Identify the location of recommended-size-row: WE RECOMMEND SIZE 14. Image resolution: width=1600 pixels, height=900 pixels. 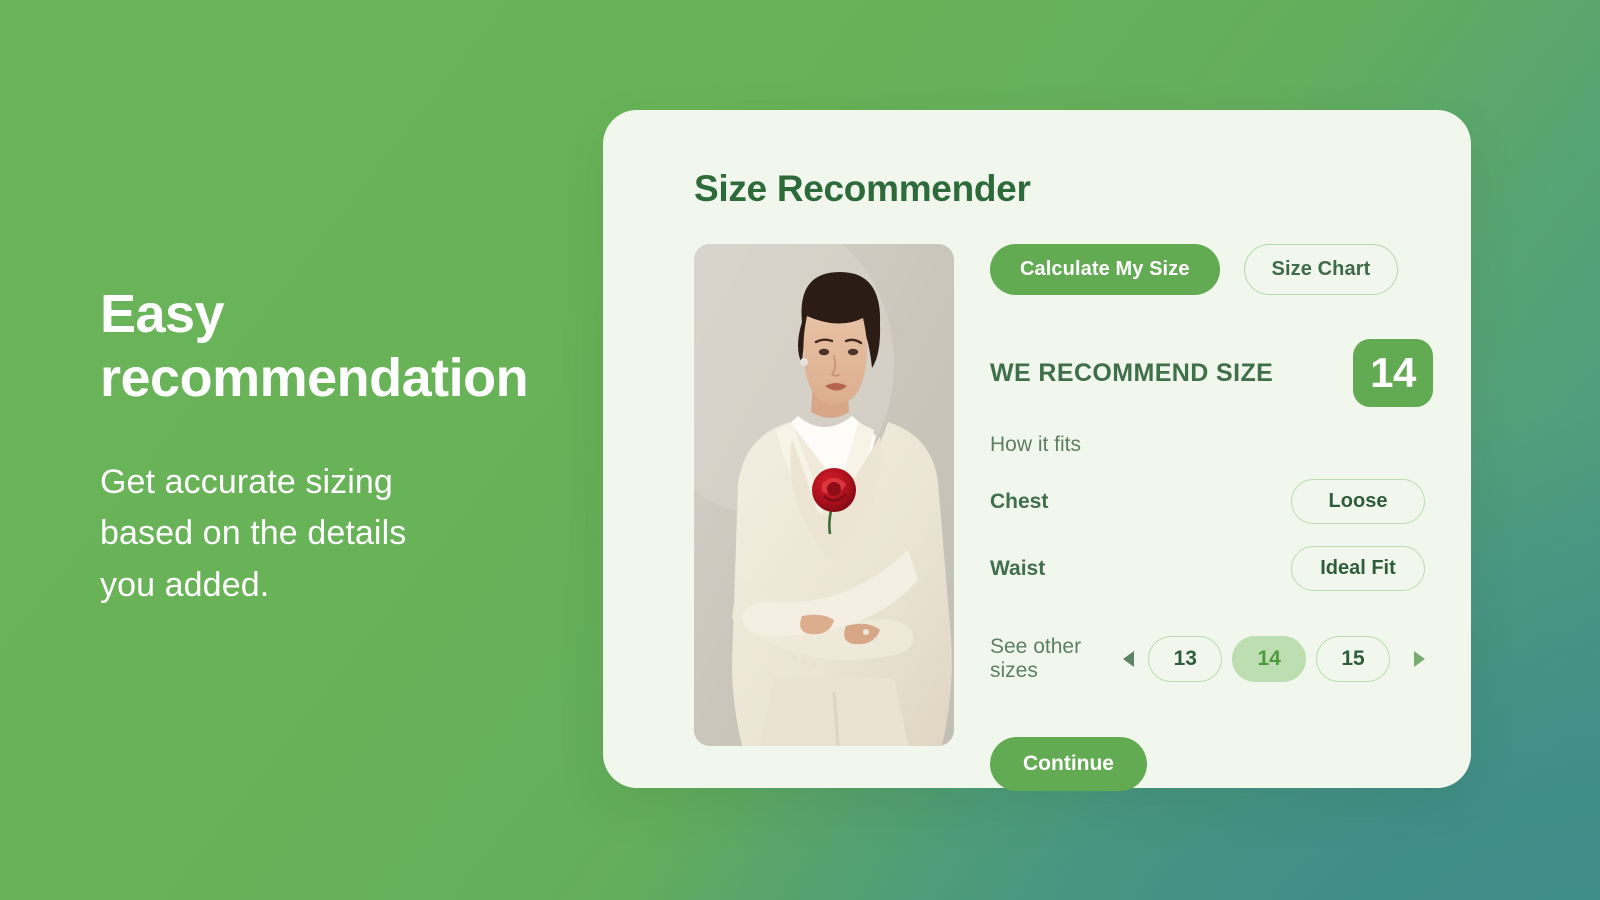
(1211, 373).